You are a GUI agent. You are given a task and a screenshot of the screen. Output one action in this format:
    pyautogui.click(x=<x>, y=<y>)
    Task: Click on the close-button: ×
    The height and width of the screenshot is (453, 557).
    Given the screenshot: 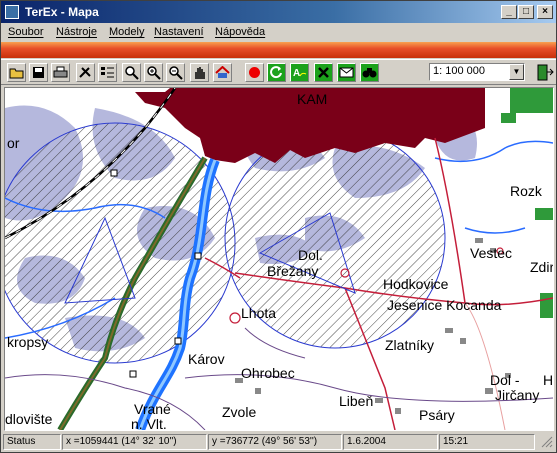 What is the action you would take?
    pyautogui.click(x=545, y=12)
    